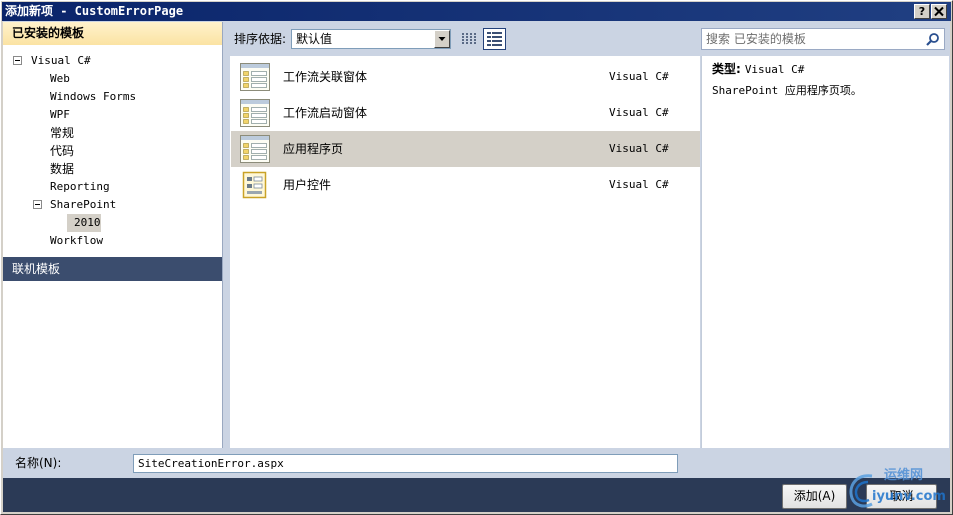 This screenshot has width=953, height=515. What do you see at coordinates (465, 77) in the screenshot?
I see `template-item: 工作流关联窗体 Visual C#` at bounding box center [465, 77].